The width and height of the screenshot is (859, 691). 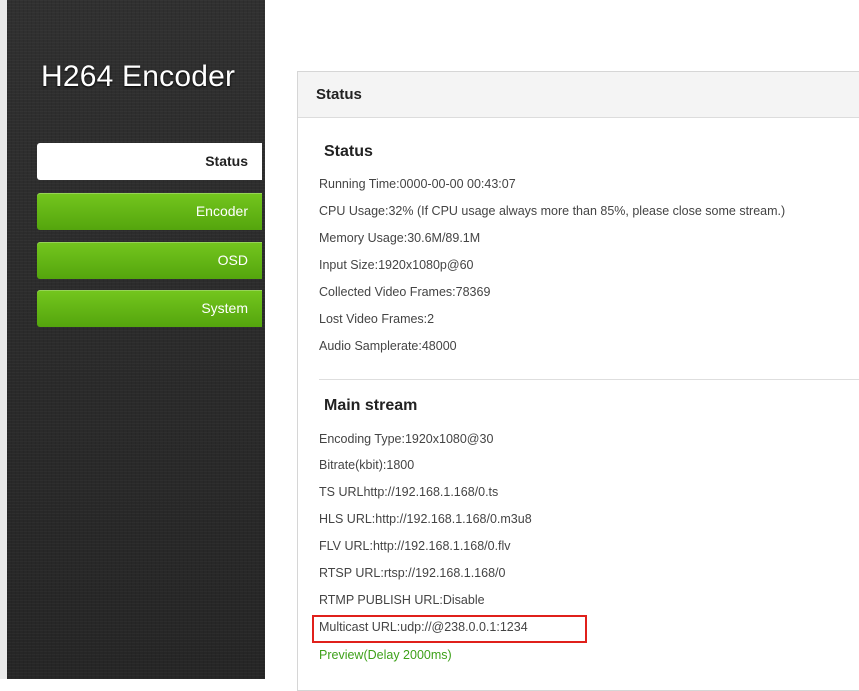 What do you see at coordinates (138, 76) in the screenshot?
I see `app-logo-title: H264 Encoder` at bounding box center [138, 76].